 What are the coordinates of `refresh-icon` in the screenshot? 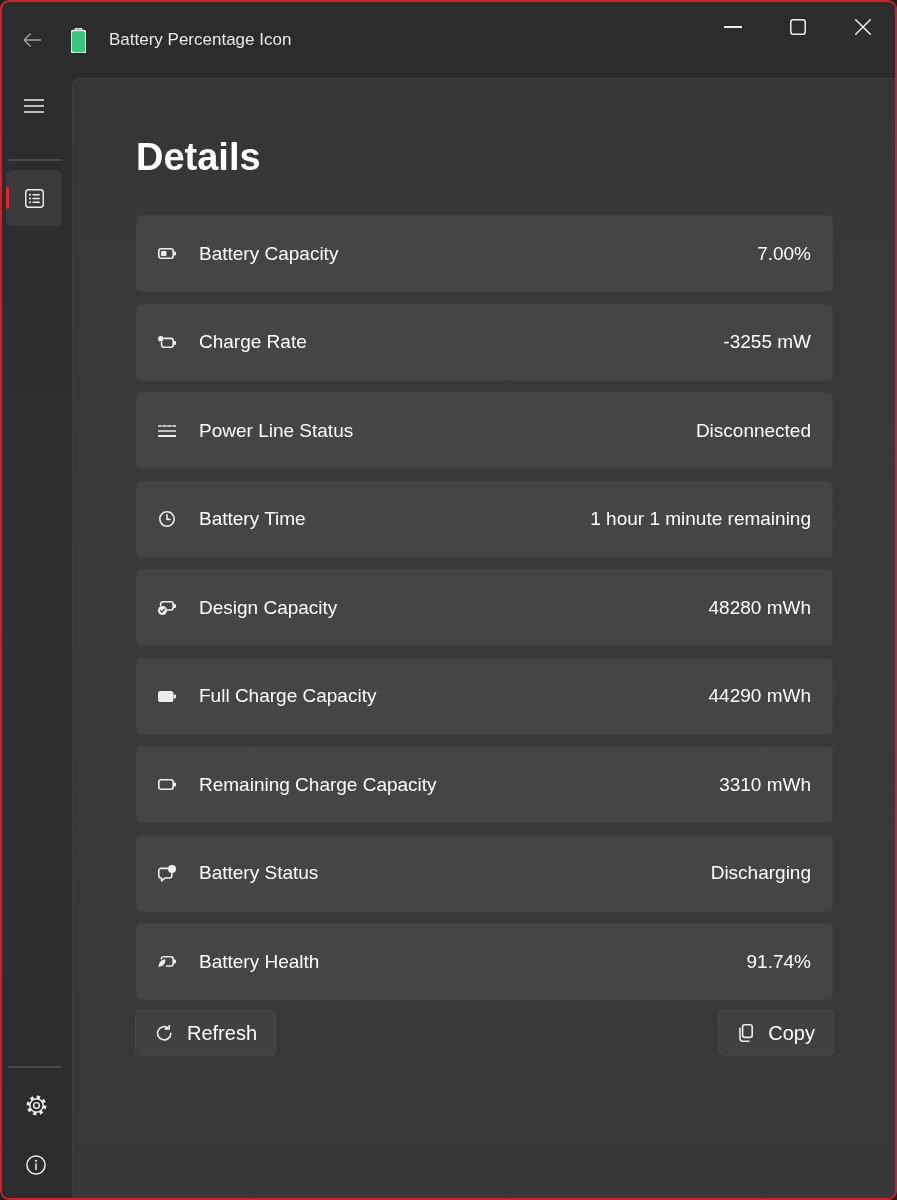 It's located at (164, 1033).